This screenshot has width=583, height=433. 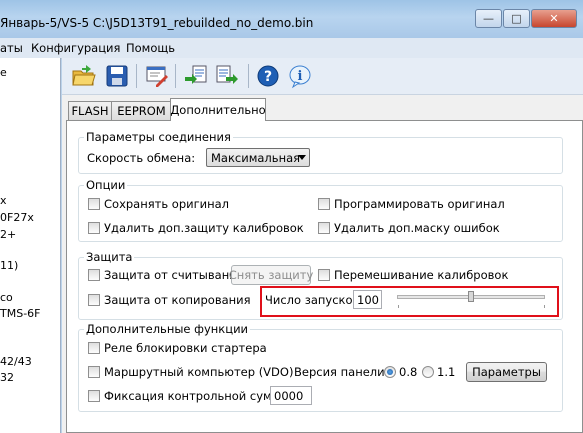 I want to click on minimize-button: —, so click(x=488, y=18).